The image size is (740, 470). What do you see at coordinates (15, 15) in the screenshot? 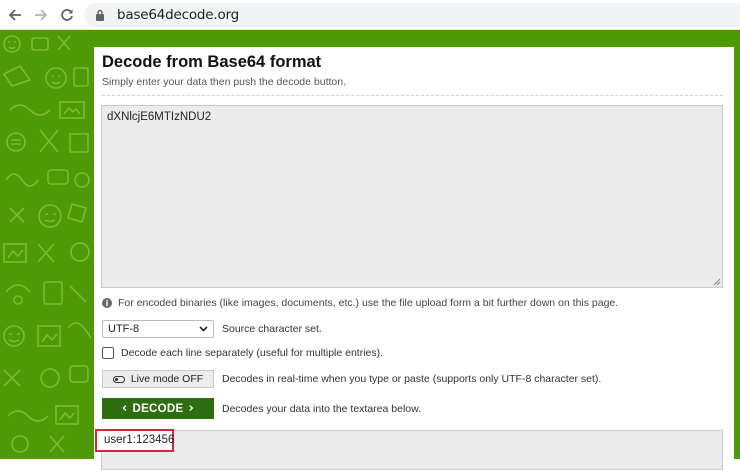
I see `back-arrow-icon` at bounding box center [15, 15].